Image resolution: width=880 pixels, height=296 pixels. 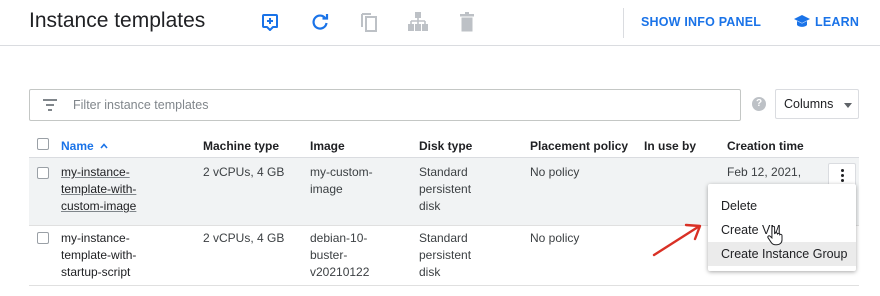 I want to click on show-info-panel-button: SHOW INFO PANEL, so click(x=701, y=22).